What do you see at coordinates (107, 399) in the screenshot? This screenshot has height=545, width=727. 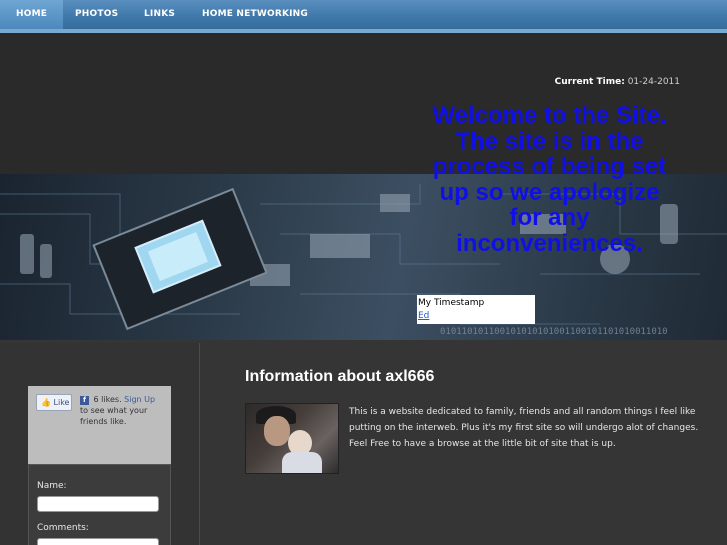 I see `likes-count: 6 likes.` at bounding box center [107, 399].